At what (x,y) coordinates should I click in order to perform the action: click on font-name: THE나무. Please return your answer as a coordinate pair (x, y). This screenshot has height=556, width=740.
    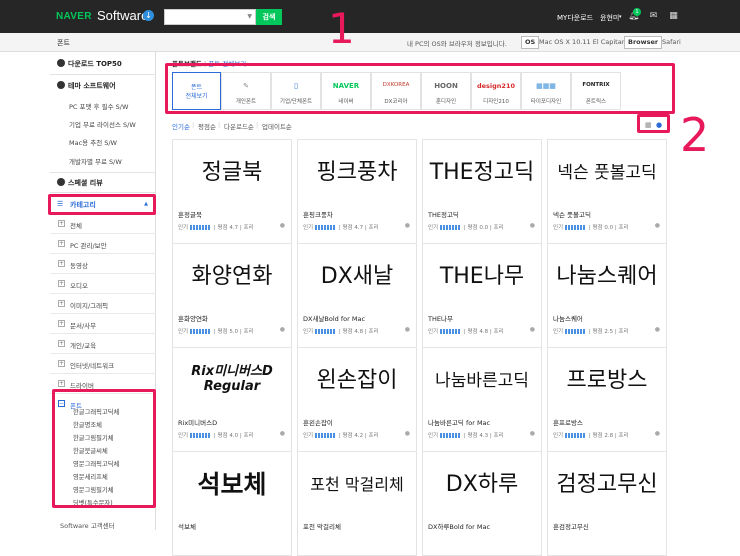
    Looking at the image, I should click on (440, 318).